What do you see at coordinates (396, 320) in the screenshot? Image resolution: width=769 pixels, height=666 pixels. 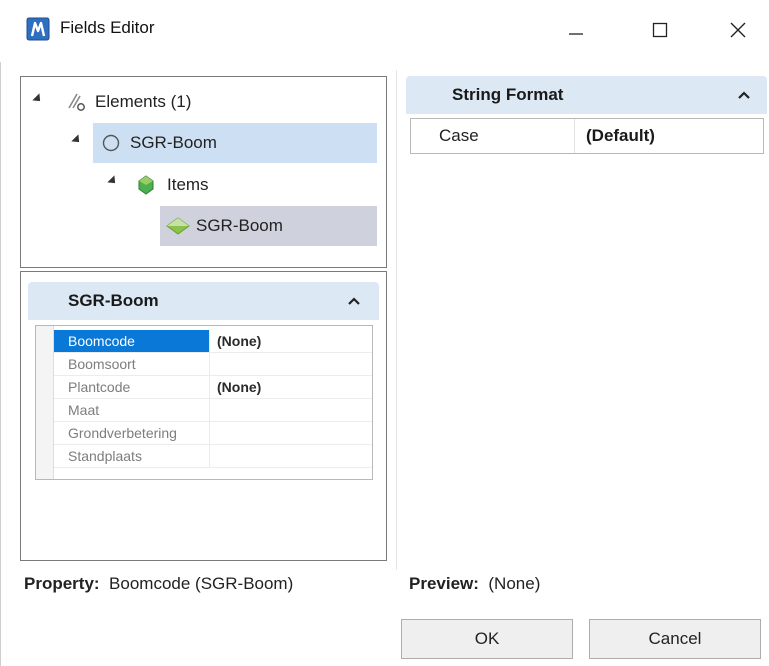 I see `panel-divider` at bounding box center [396, 320].